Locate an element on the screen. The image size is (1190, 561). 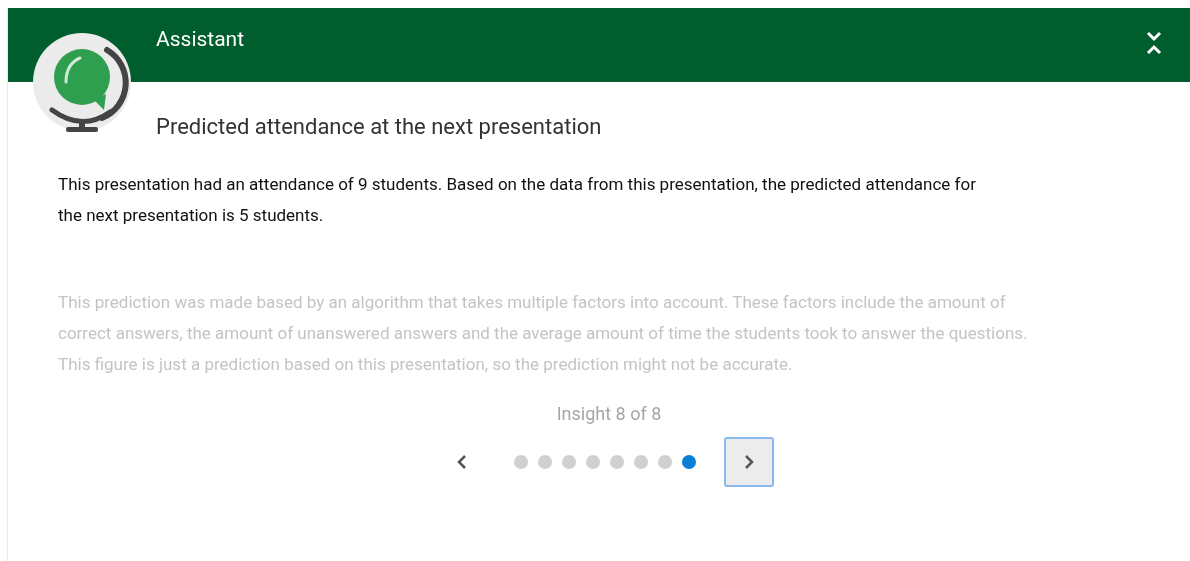
chevron-right-icon is located at coordinates (749, 462).